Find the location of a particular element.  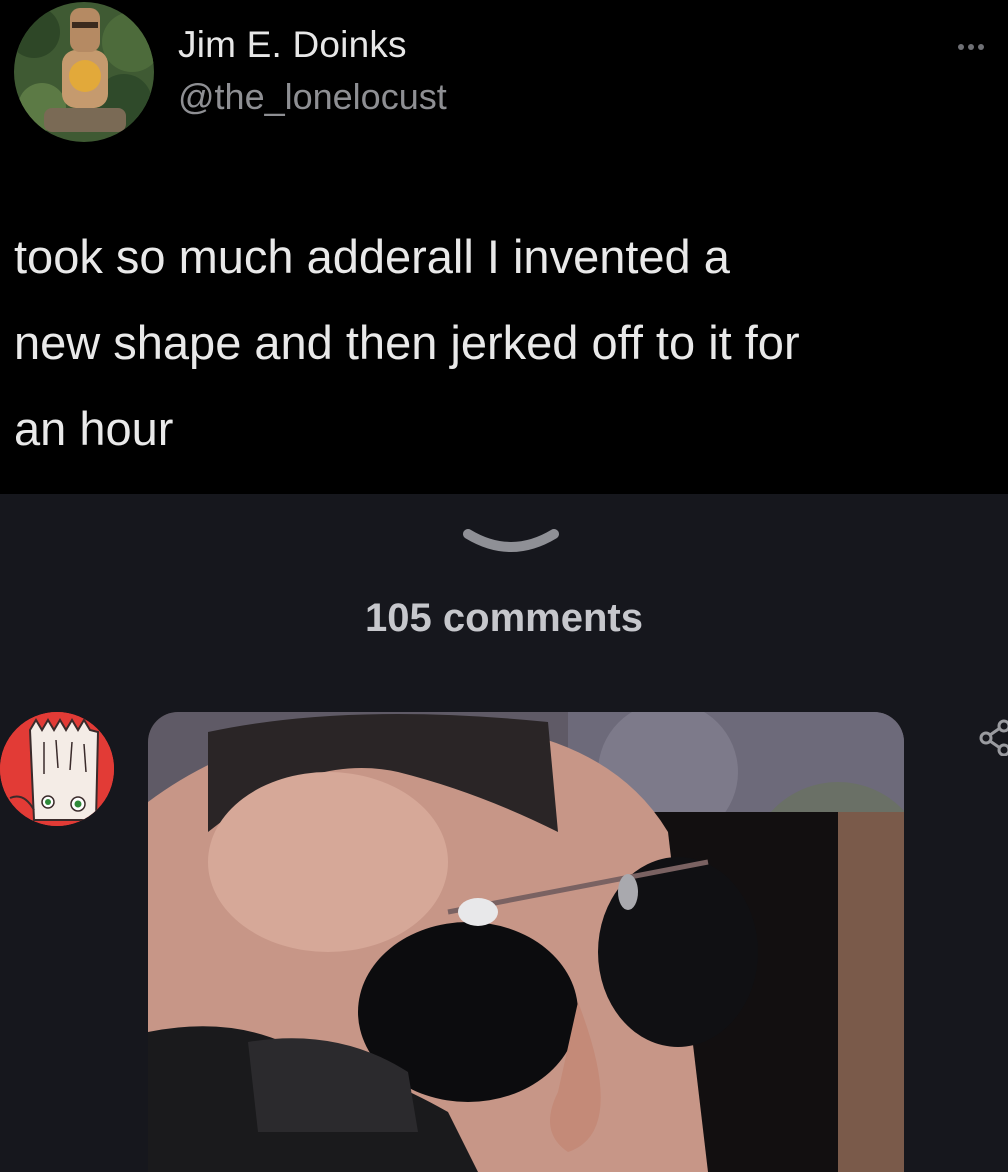

chevron-down-icon is located at coordinates (511, 544).